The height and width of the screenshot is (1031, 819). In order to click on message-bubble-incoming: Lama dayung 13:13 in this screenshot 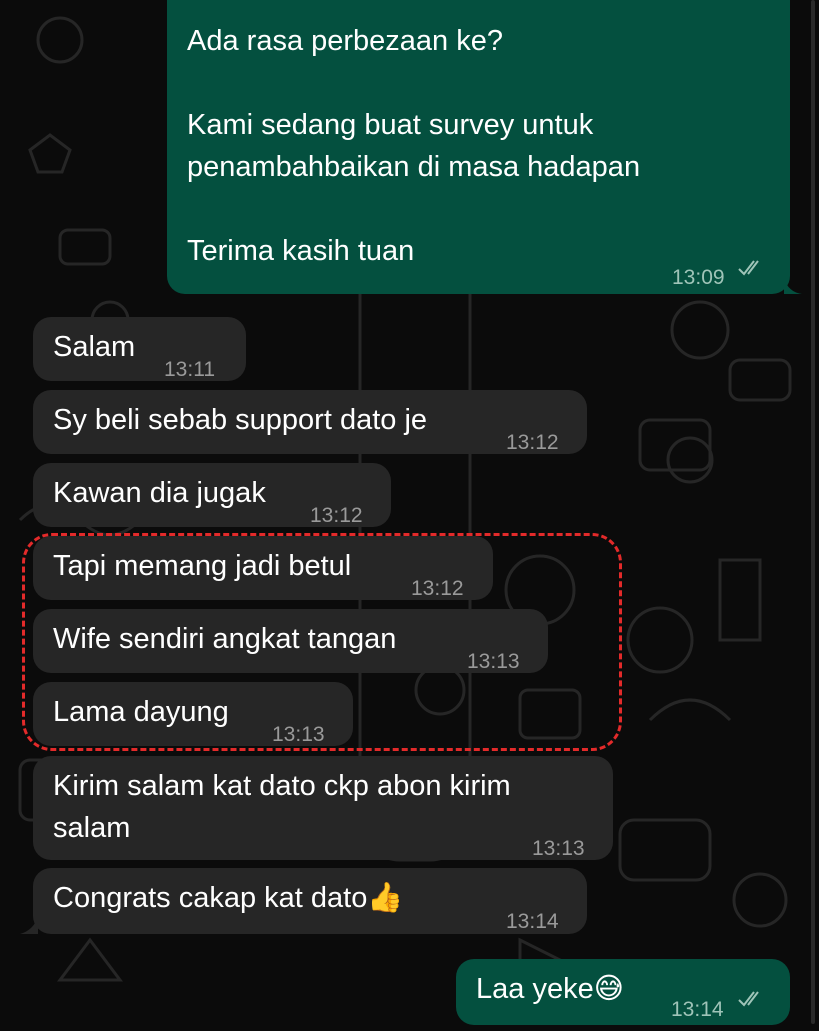, I will do `click(193, 714)`.